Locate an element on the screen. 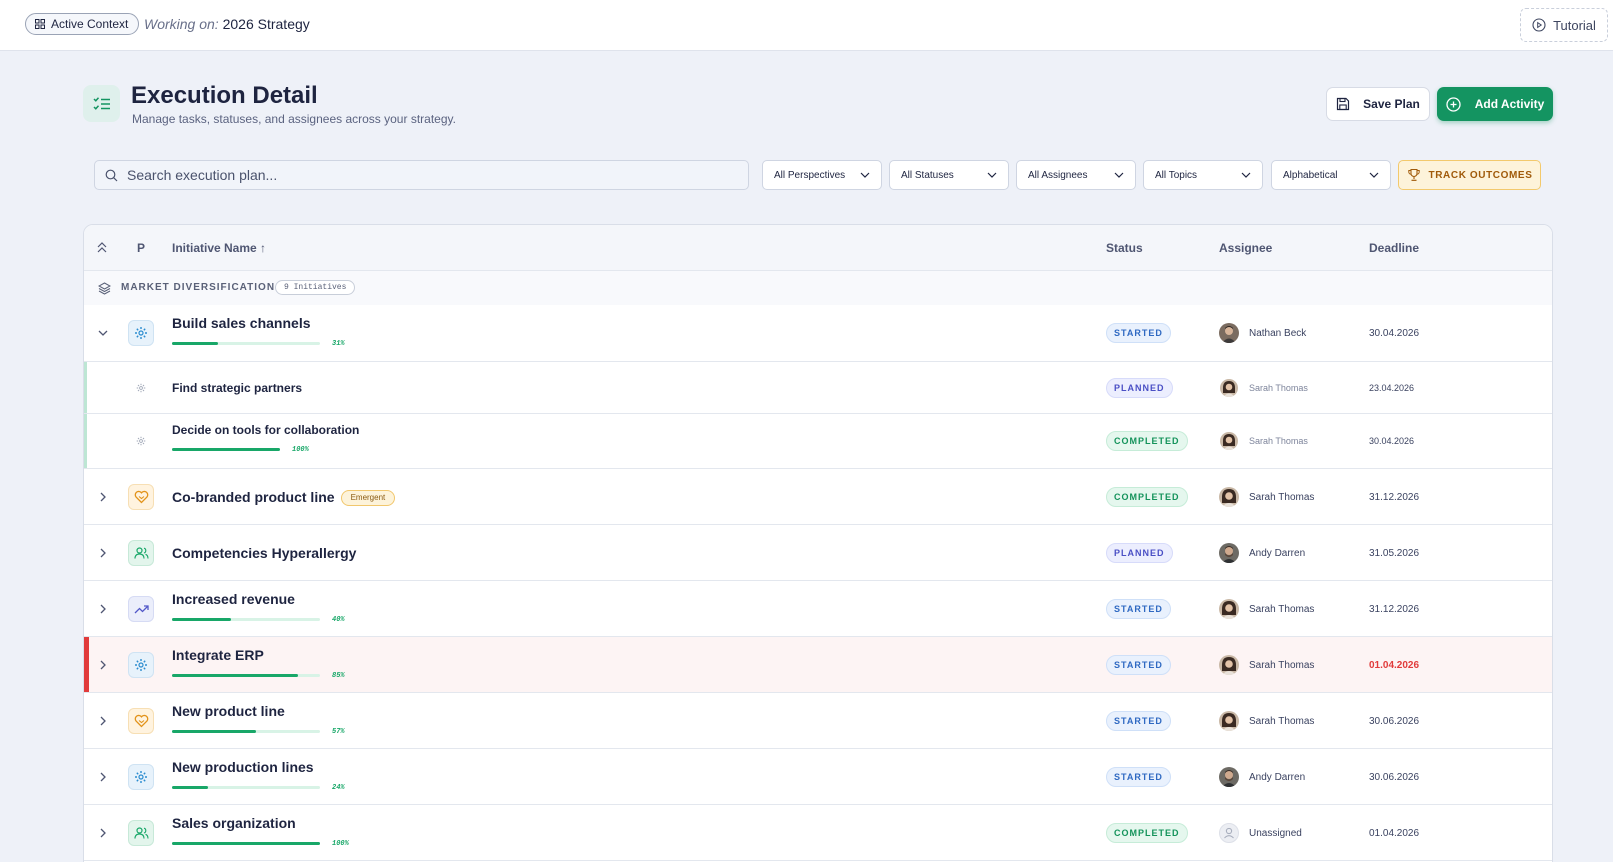 The height and width of the screenshot is (862, 1613). working-prefix: Working on: is located at coordinates (181, 24).